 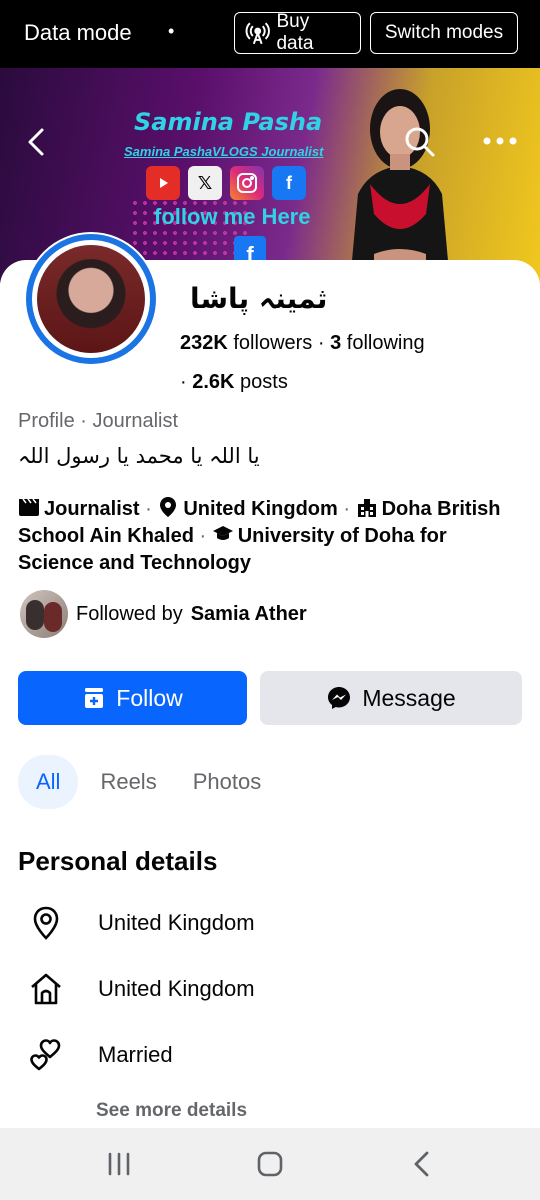 I want to click on personal-detail-text: Married, so click(x=135, y=1054).